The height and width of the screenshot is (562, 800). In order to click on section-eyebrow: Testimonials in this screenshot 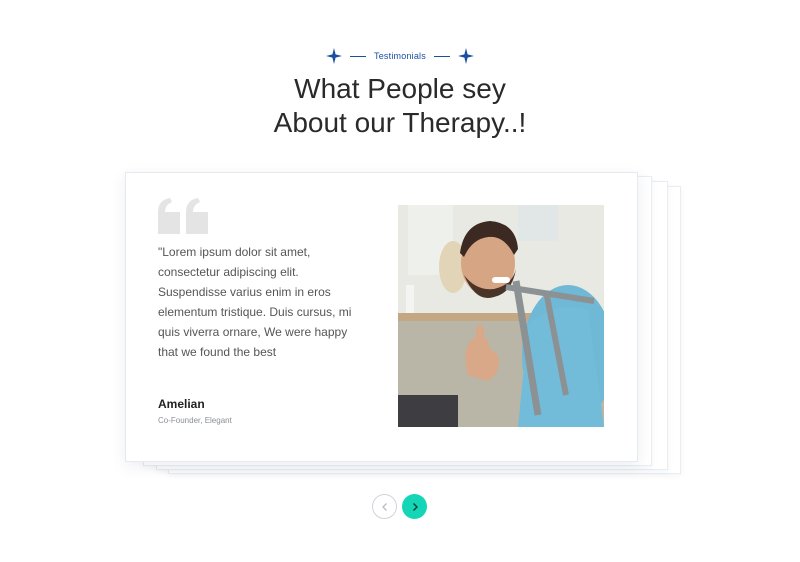, I will do `click(400, 56)`.